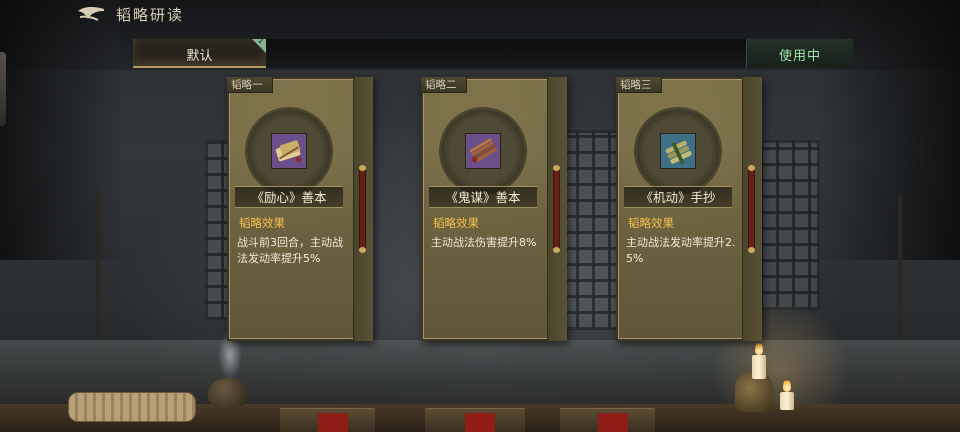  Describe the element at coordinates (132, 407) in the screenshot. I see `rolled-scroll` at that location.